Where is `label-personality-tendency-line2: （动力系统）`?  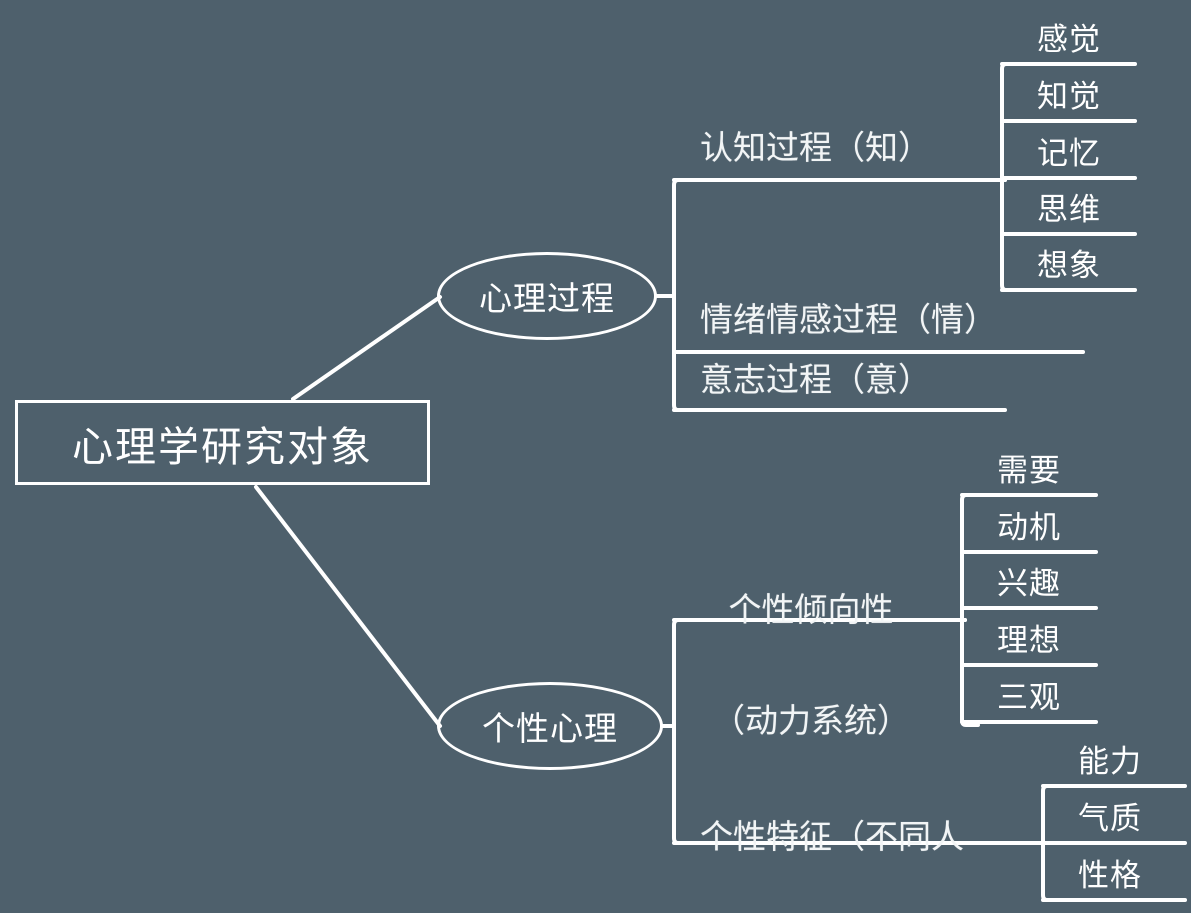
label-personality-tendency-line2: （动力系统） is located at coordinates (811, 720).